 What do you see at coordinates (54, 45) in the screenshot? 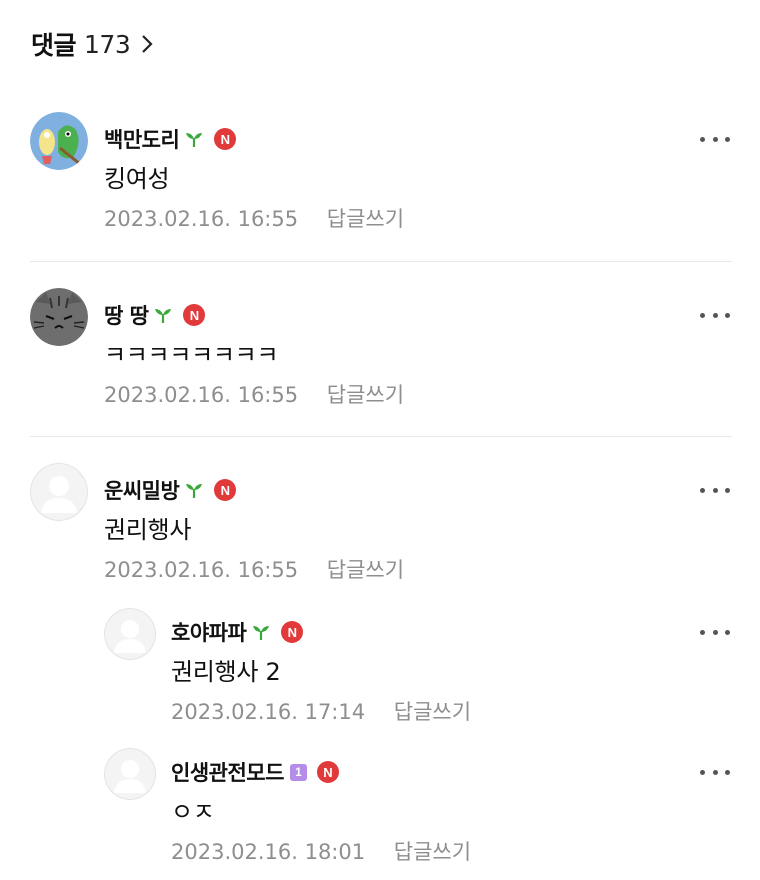
I see `comments-title: 댓글` at bounding box center [54, 45].